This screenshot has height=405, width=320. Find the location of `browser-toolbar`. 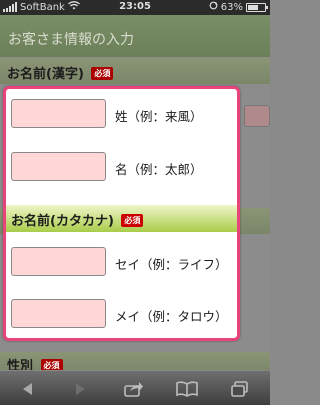

browser-toolbar is located at coordinates (135, 387).